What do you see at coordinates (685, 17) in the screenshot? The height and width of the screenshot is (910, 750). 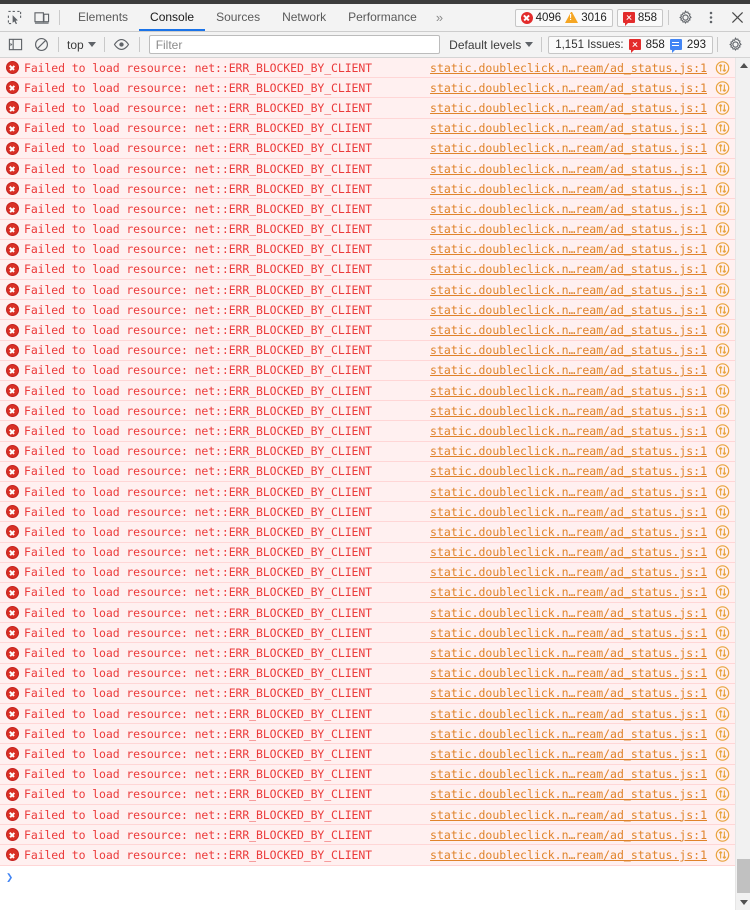 I see `gear-icon` at bounding box center [685, 17].